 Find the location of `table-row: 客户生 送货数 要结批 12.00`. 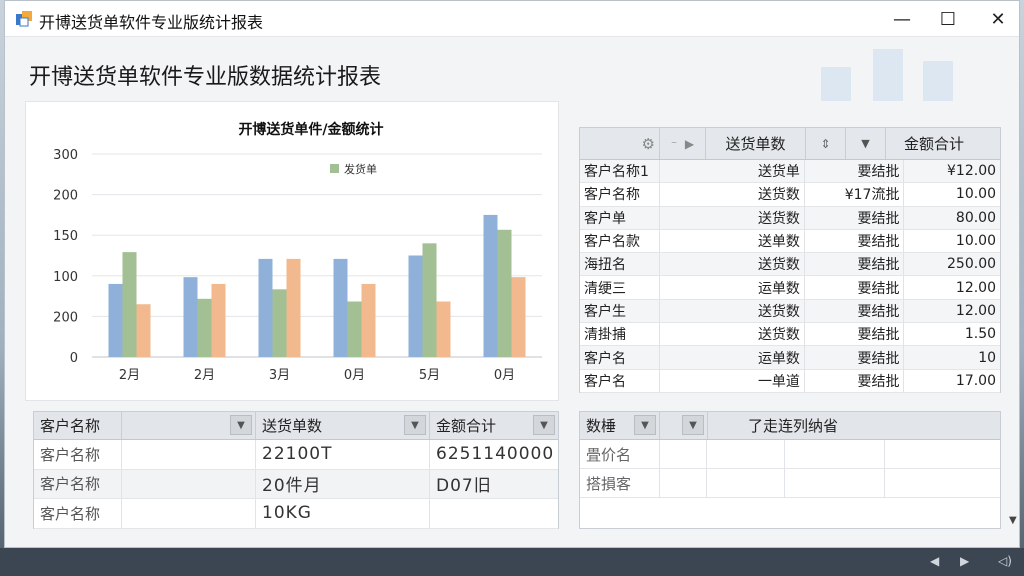

table-row: 客户生 送货数 要结批 12.00 is located at coordinates (790, 311).